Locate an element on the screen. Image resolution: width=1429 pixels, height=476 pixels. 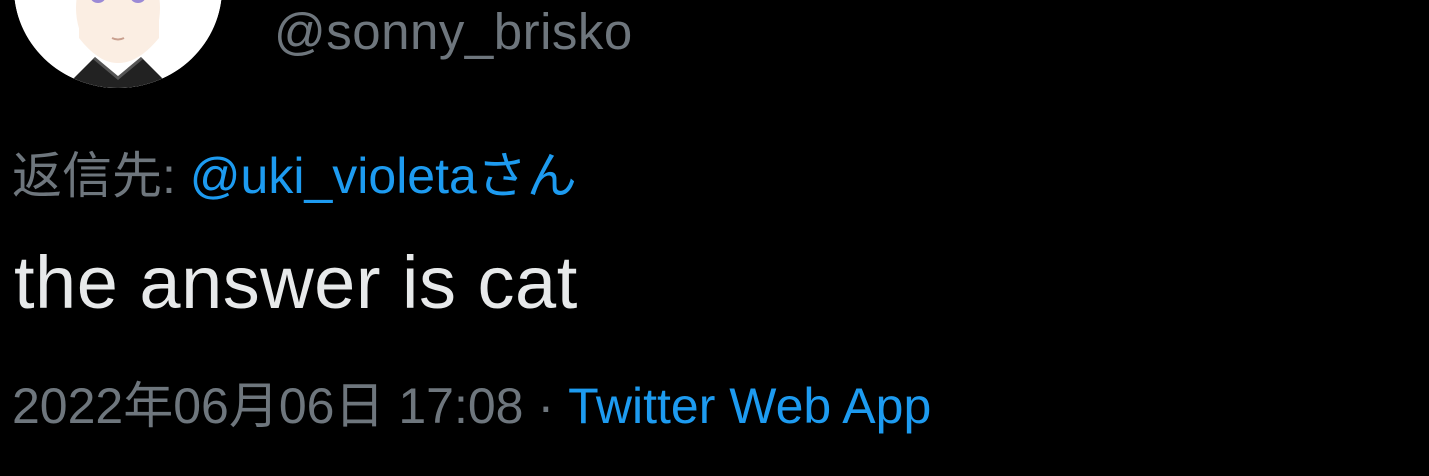
tweet-metadata: 2022年06月06日 17:08 · Twitter Web App is located at coordinates (471, 402).